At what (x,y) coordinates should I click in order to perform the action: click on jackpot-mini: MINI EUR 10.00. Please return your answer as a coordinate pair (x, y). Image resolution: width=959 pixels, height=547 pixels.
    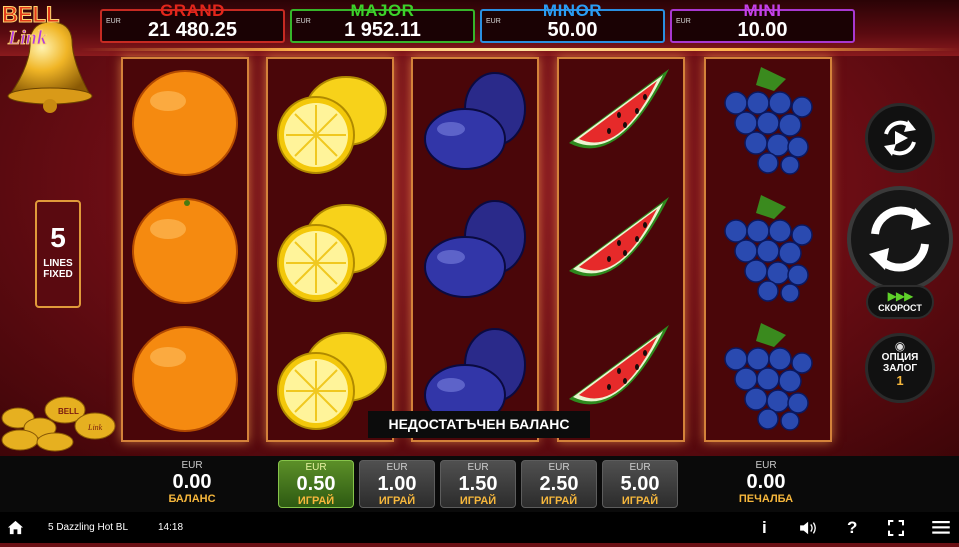
    Looking at the image, I should click on (762, 22).